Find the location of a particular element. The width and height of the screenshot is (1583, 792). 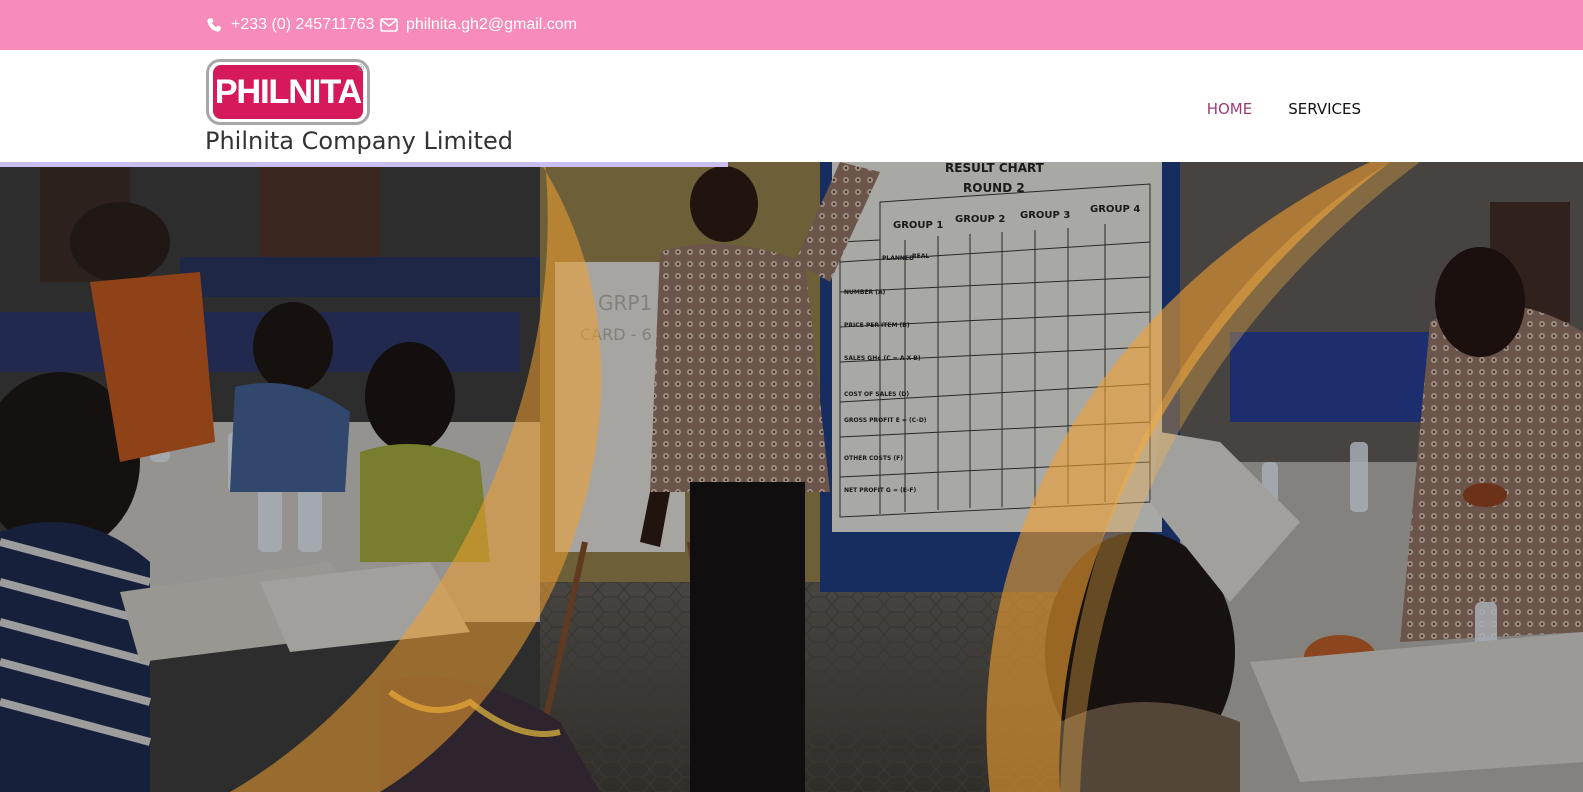

nav-item-home: HOME is located at coordinates (1230, 109).